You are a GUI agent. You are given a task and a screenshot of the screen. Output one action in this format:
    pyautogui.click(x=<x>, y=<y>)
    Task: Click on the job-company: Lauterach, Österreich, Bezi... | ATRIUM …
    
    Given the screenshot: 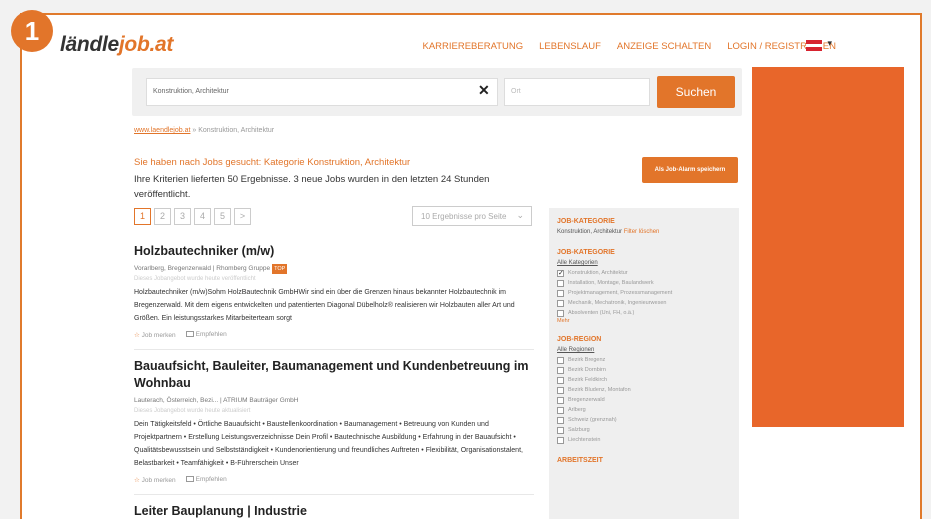 What is the action you would take?
    pyautogui.click(x=216, y=400)
    